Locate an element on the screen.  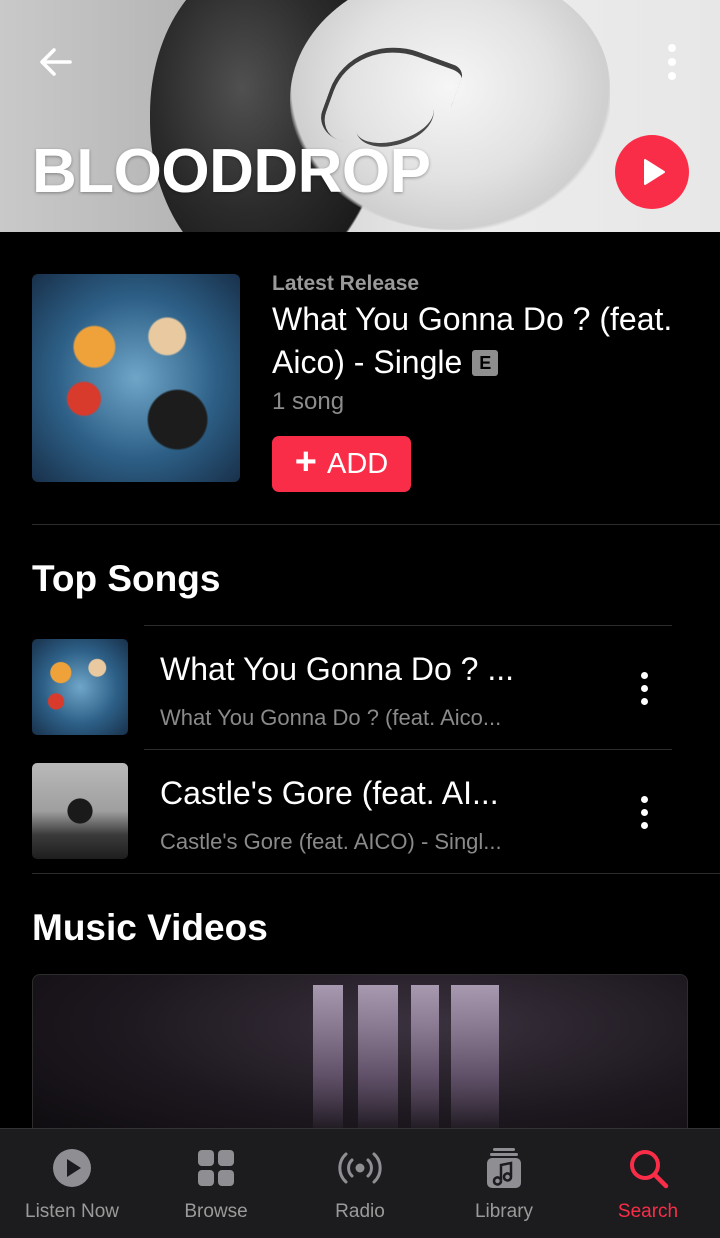
add-button-label: ADD is located at coordinates (357, 463).